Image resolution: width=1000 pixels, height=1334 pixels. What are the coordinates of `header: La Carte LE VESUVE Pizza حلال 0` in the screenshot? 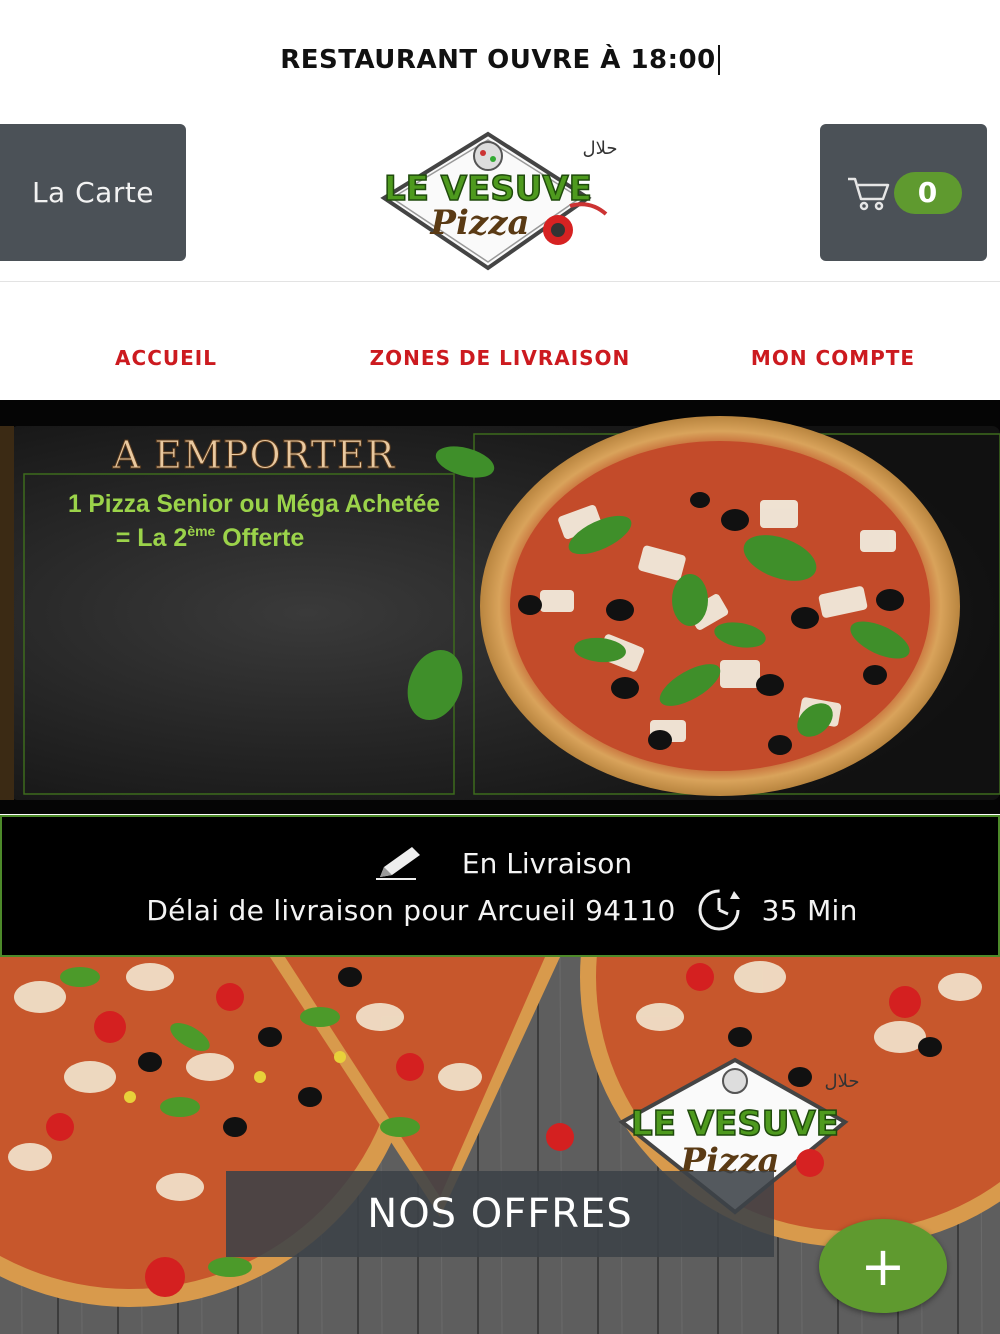 It's located at (500, 202).